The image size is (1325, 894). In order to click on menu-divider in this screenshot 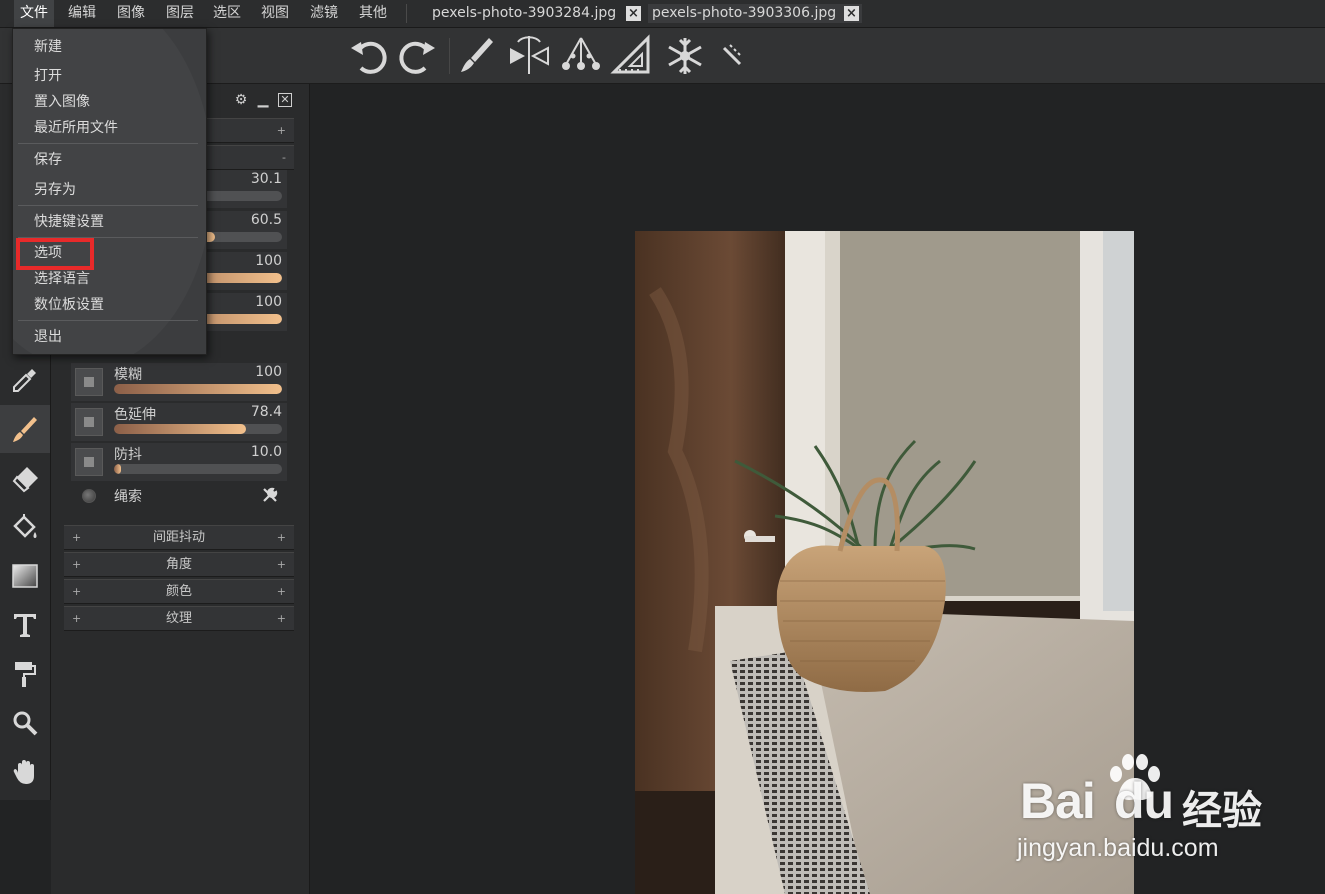, I will do `click(108, 205)`.